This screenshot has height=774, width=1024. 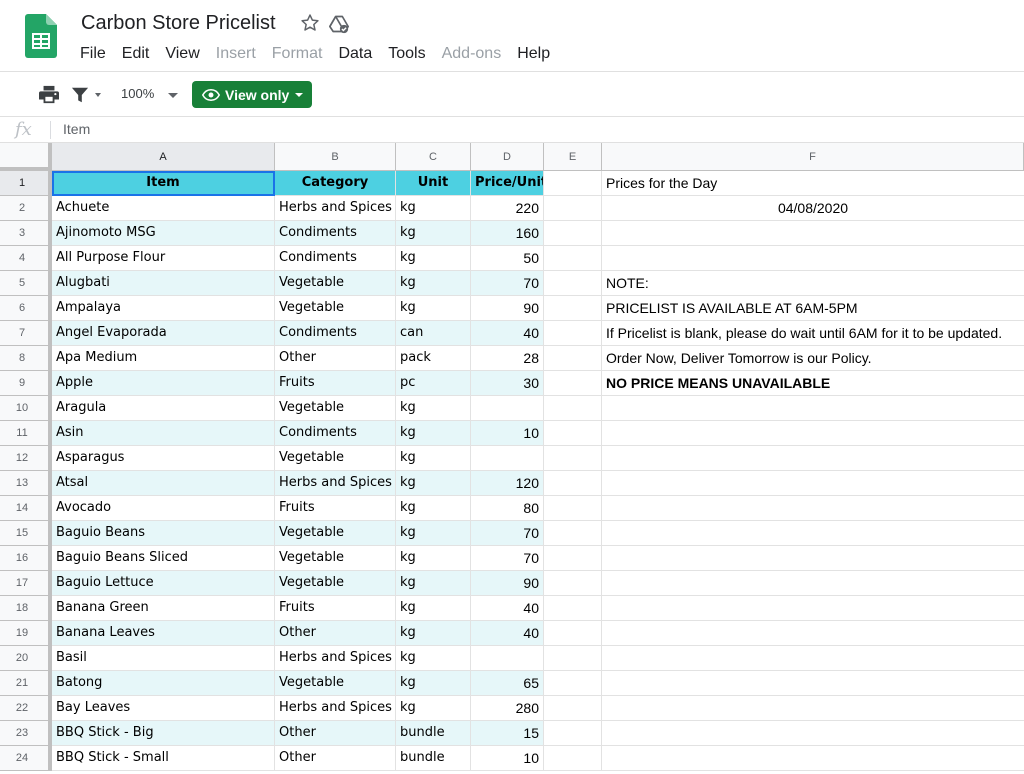 What do you see at coordinates (163, 408) in the screenshot?
I see `cell-item: Aragula` at bounding box center [163, 408].